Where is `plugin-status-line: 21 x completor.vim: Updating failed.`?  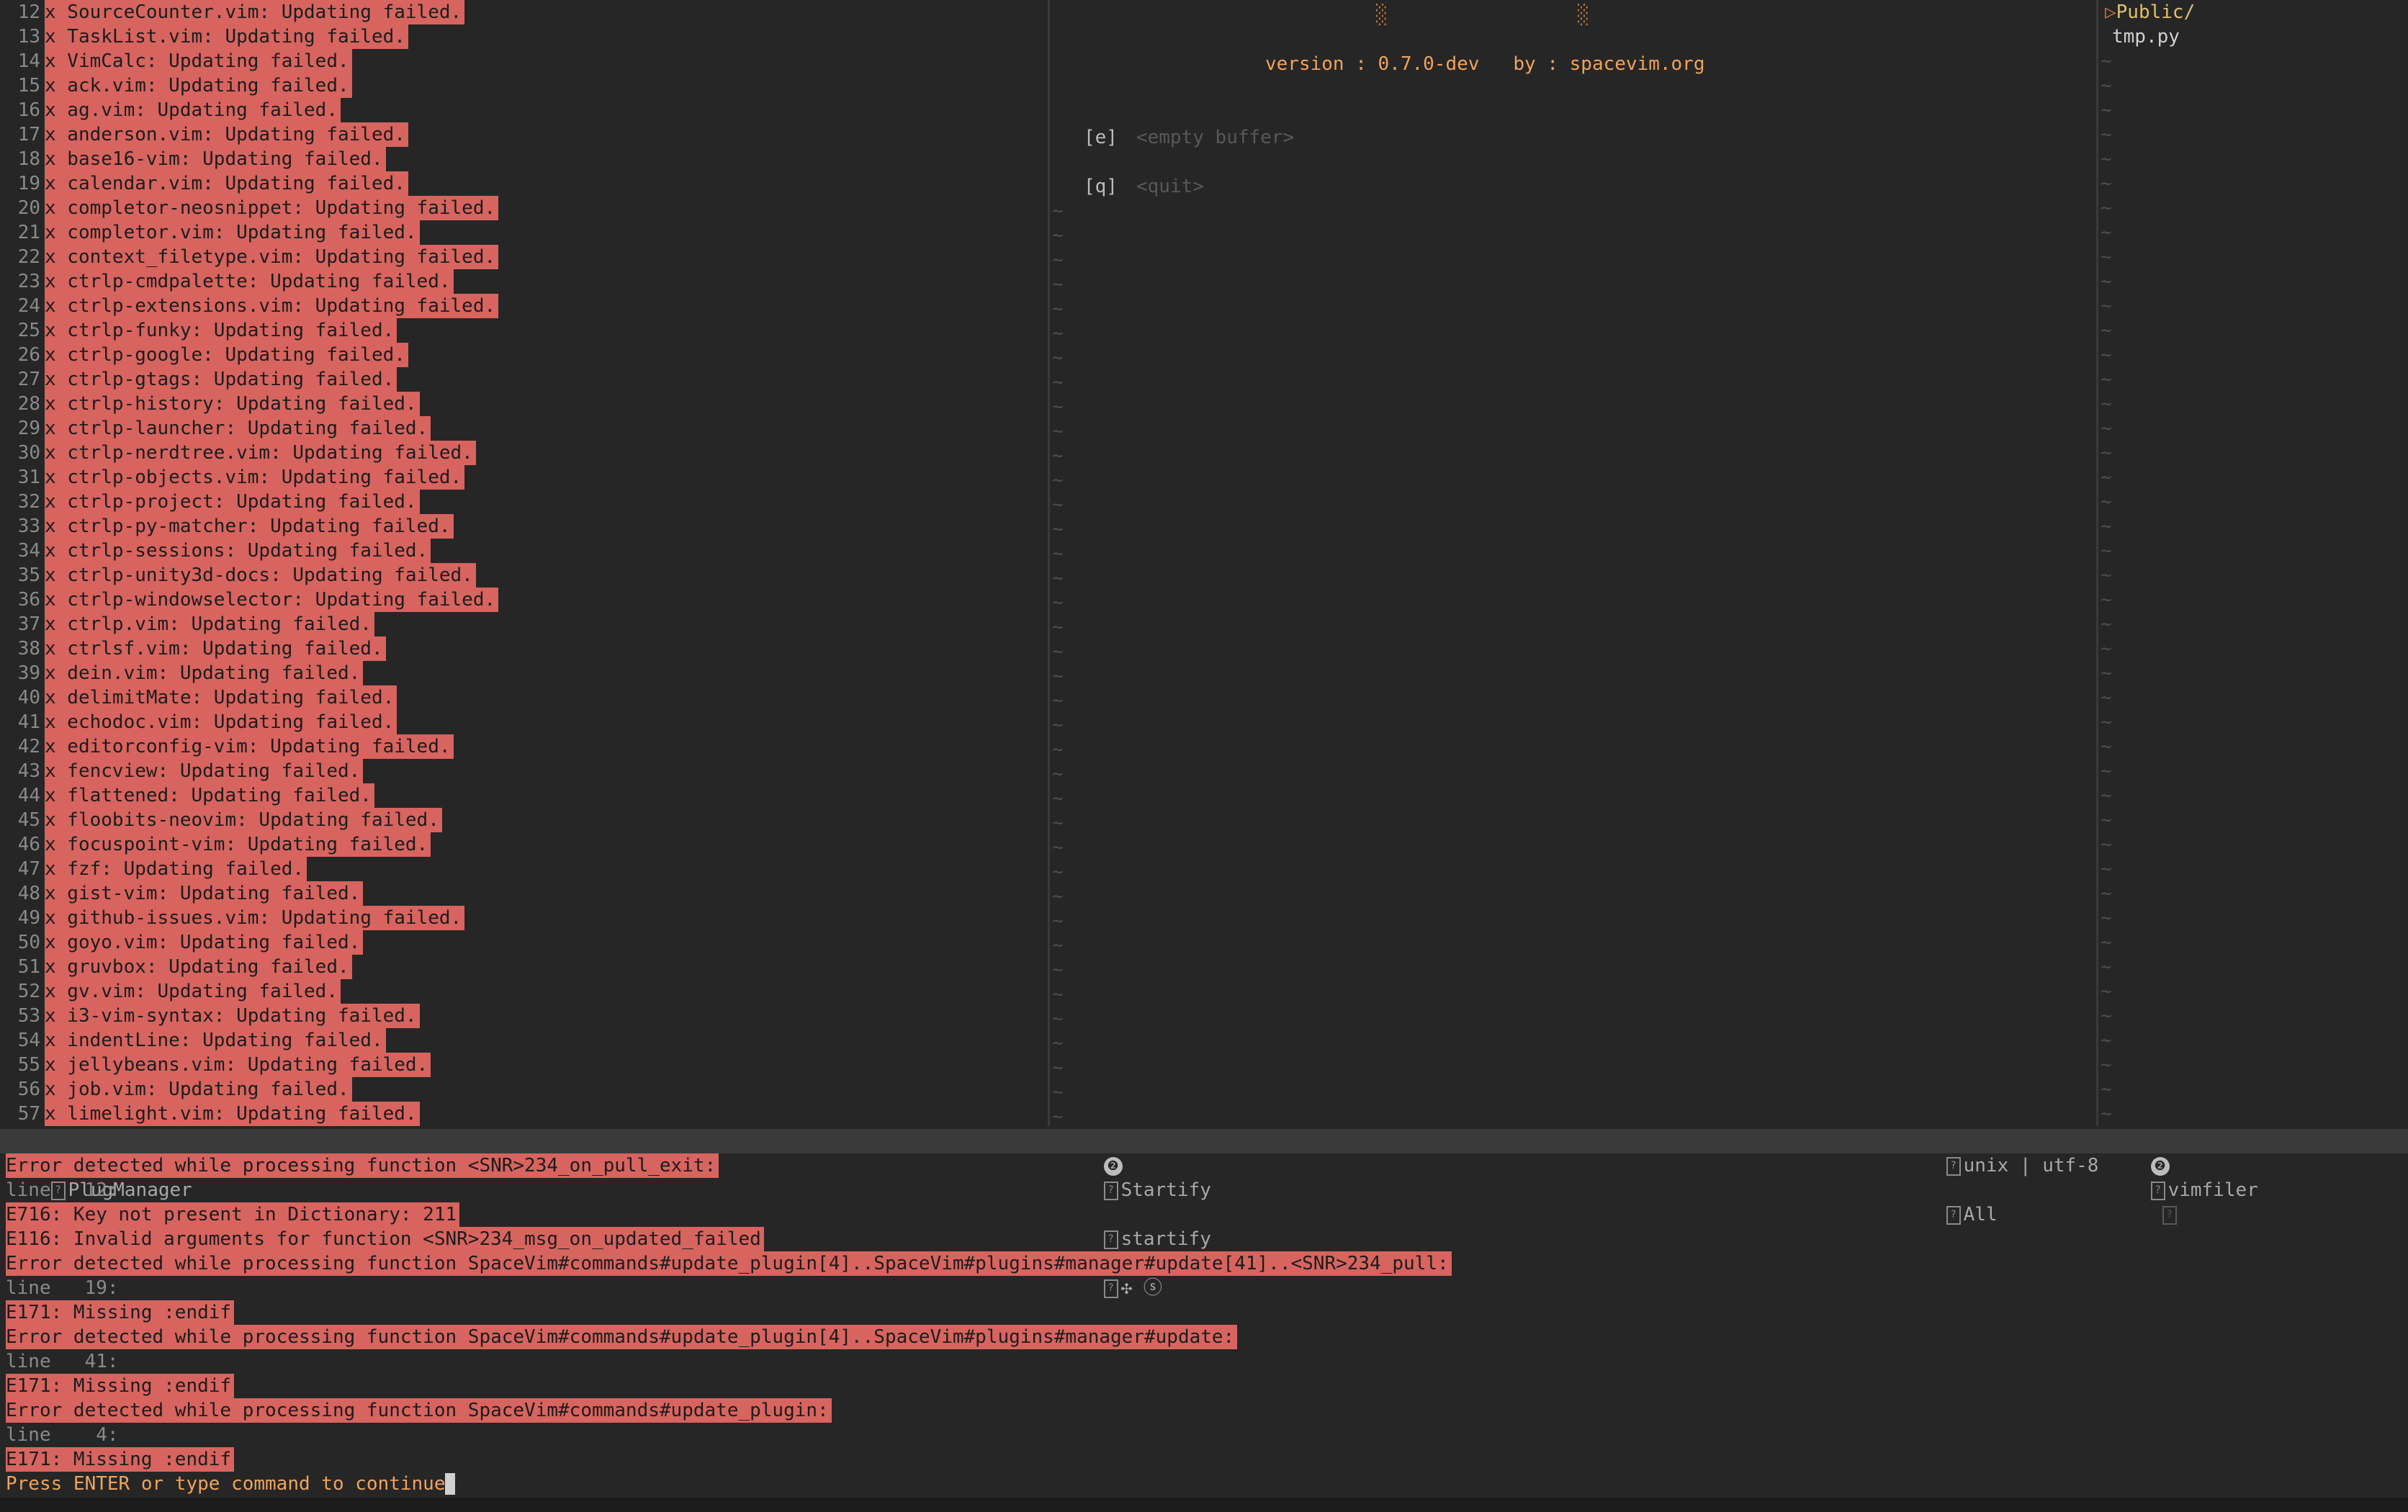 plugin-status-line: 21 x completor.vim: Updating failed. is located at coordinates (524, 232).